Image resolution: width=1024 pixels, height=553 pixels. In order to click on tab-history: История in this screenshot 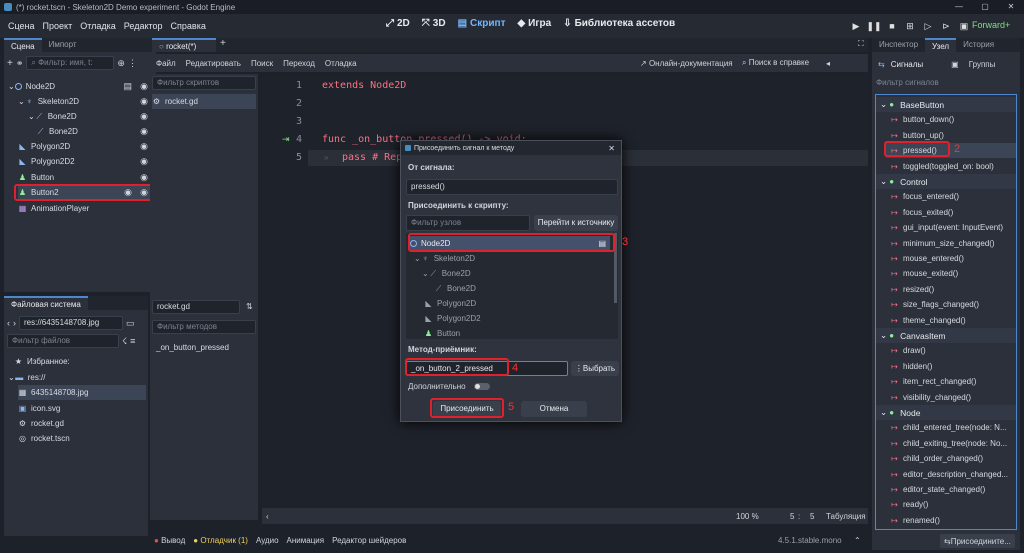, I will do `click(978, 45)`.